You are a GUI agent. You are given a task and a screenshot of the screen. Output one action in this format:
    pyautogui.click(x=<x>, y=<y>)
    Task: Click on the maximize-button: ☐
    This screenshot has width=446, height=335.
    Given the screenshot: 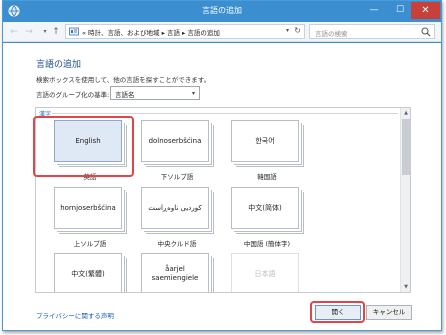 What is the action you would take?
    pyautogui.click(x=400, y=10)
    